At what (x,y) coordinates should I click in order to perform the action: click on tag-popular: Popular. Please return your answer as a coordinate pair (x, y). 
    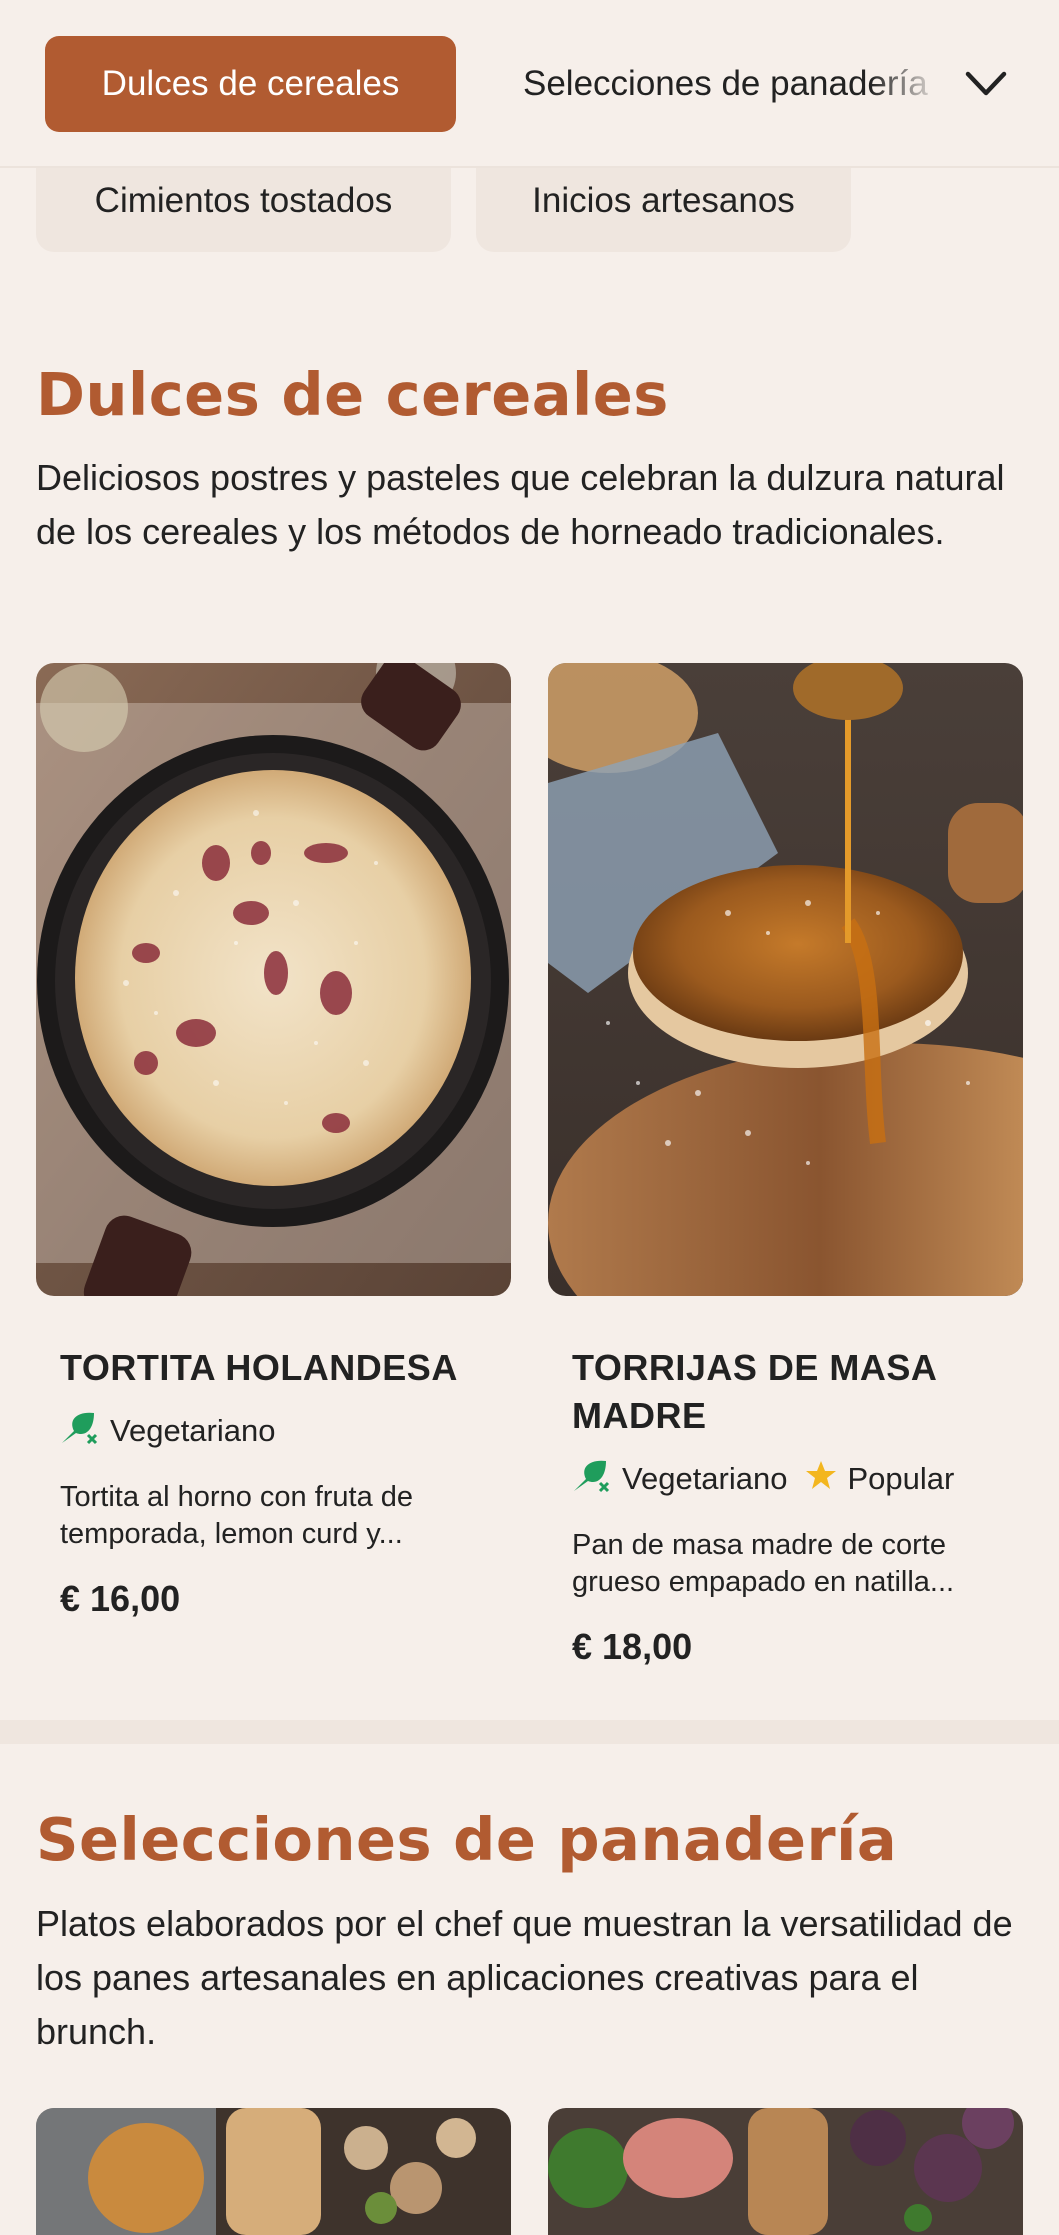
    Looking at the image, I should click on (879, 1479).